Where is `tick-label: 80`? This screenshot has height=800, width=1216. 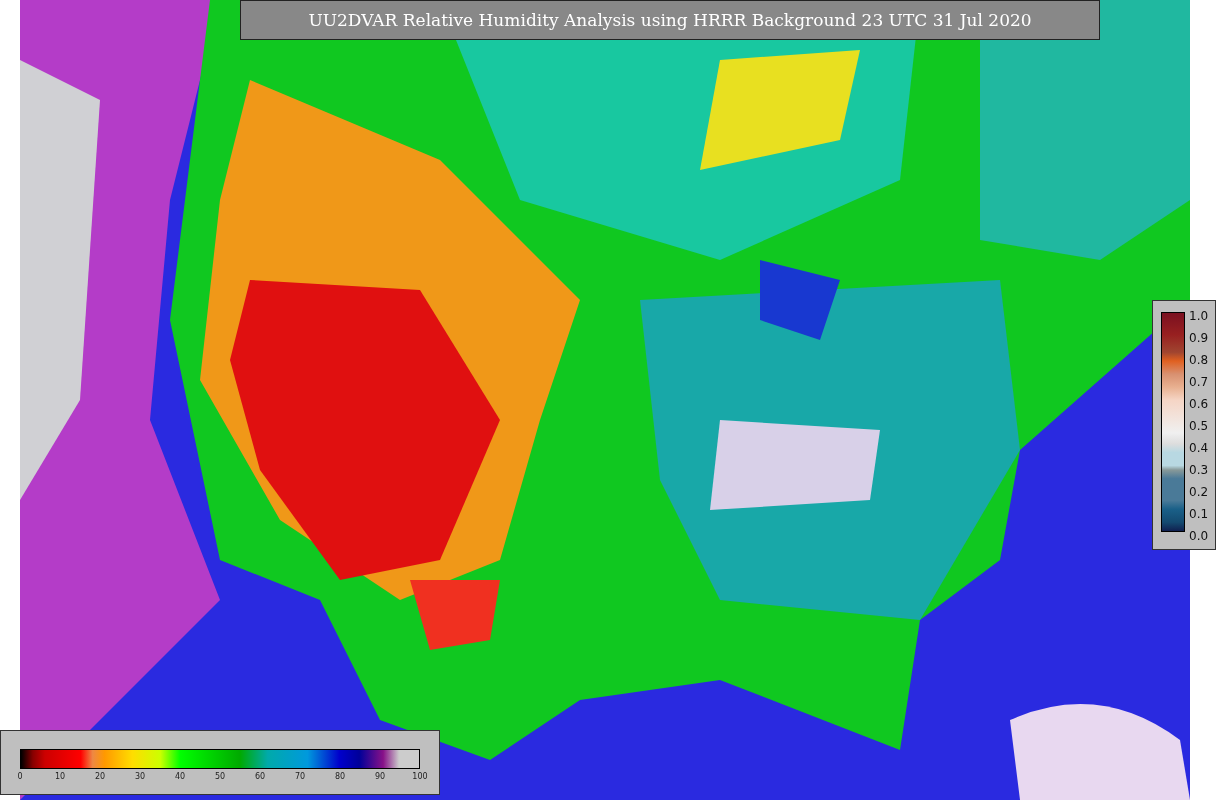
tick-label: 80 is located at coordinates (340, 776).